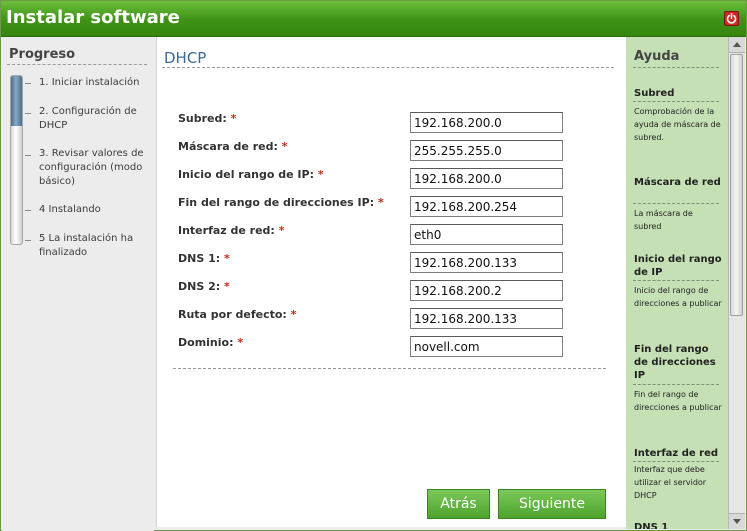  Describe the element at coordinates (233, 146) in the screenshot. I see `netmask-label: Máscara de red: *` at that location.